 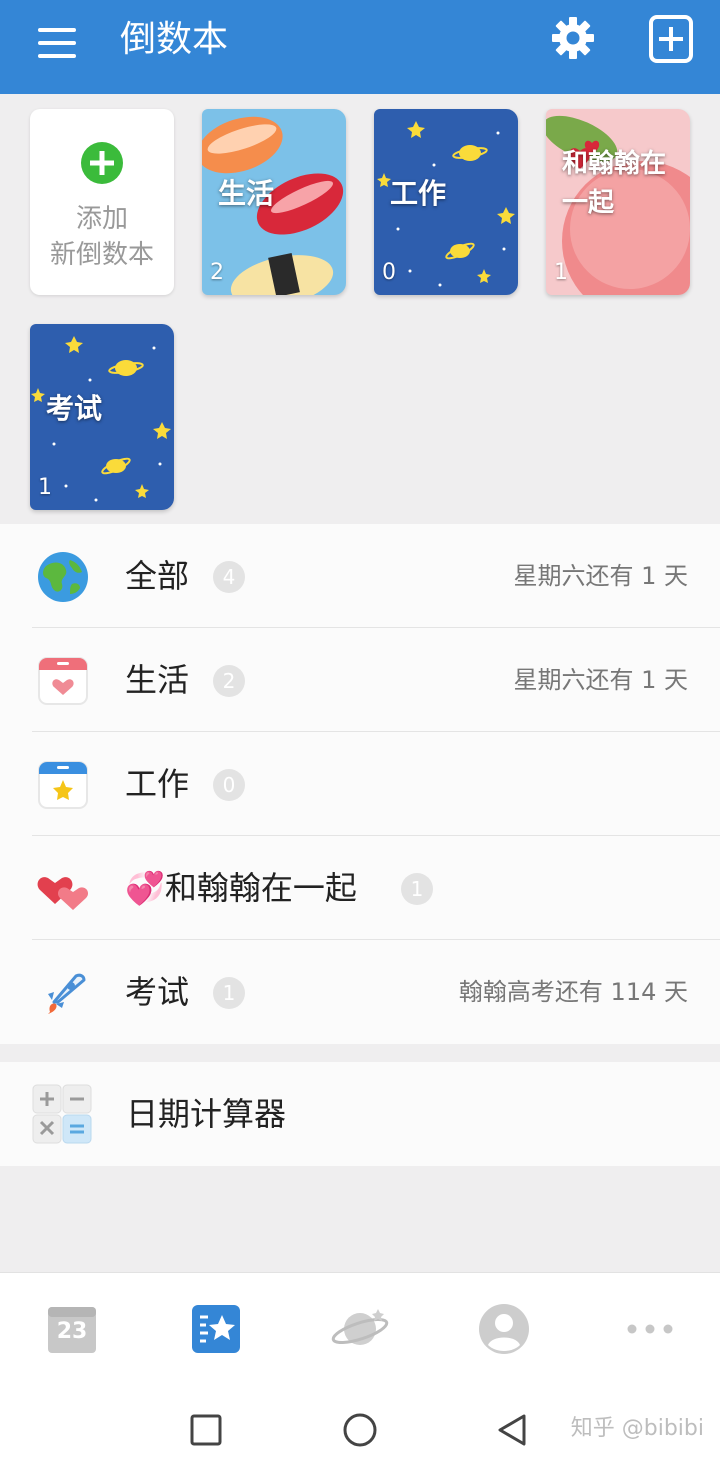 I want to click on date-calculator-label: 日期计算器, so click(x=206, y=1114).